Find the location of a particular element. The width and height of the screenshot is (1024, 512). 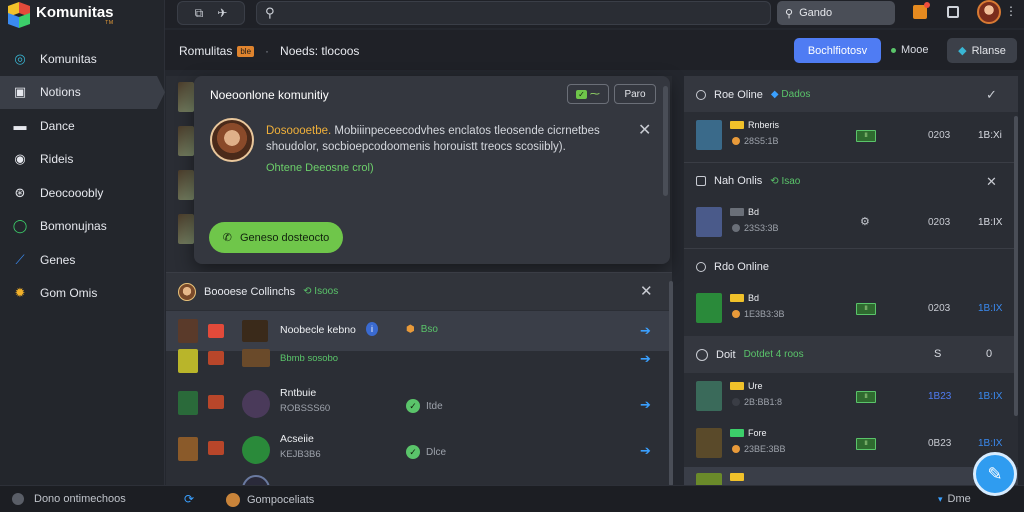

mode-label: Mooe is located at coordinates (910, 50).